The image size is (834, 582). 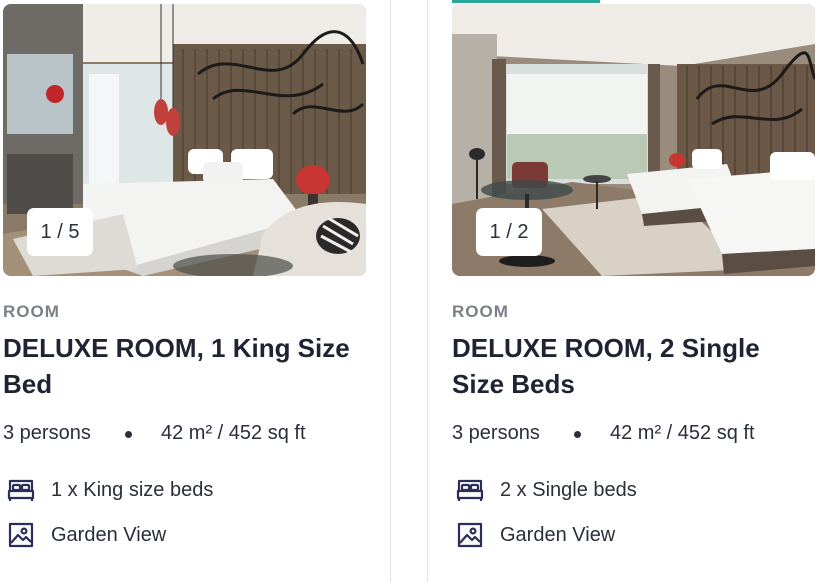 What do you see at coordinates (509, 232) in the screenshot?
I see `image-counter: 1 / 2` at bounding box center [509, 232].